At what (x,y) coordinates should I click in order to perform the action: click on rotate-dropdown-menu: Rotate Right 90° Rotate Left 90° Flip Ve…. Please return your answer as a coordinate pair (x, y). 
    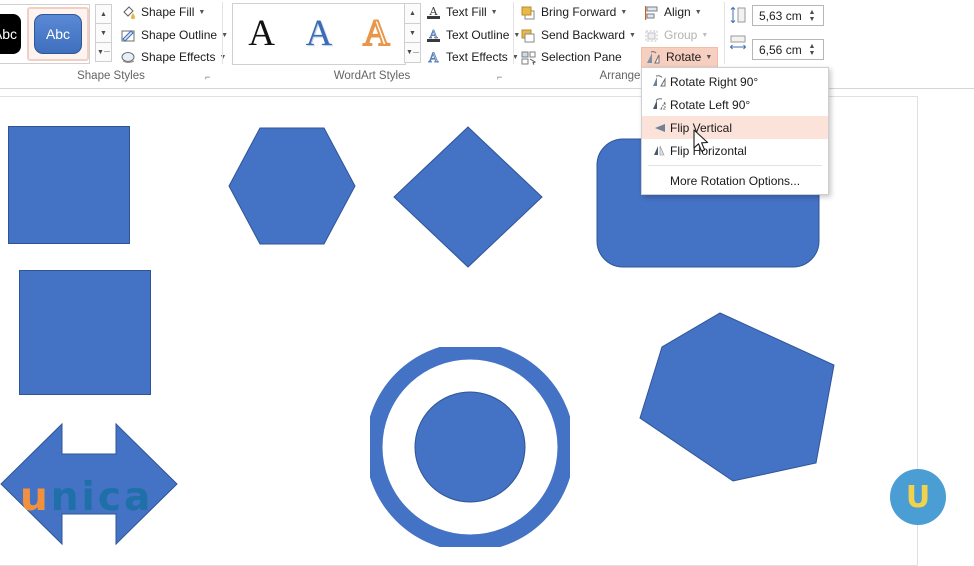
    Looking at the image, I should click on (735, 131).